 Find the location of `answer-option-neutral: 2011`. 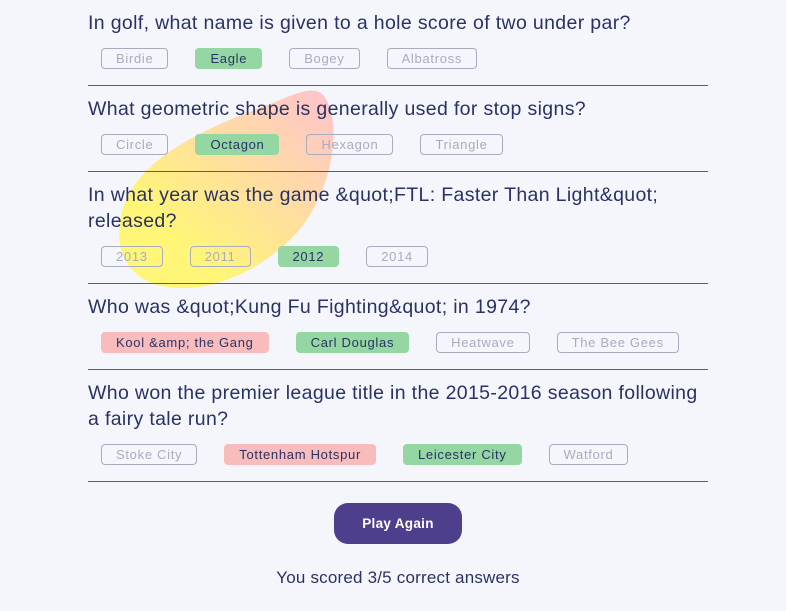

answer-option-neutral: 2011 is located at coordinates (220, 256).